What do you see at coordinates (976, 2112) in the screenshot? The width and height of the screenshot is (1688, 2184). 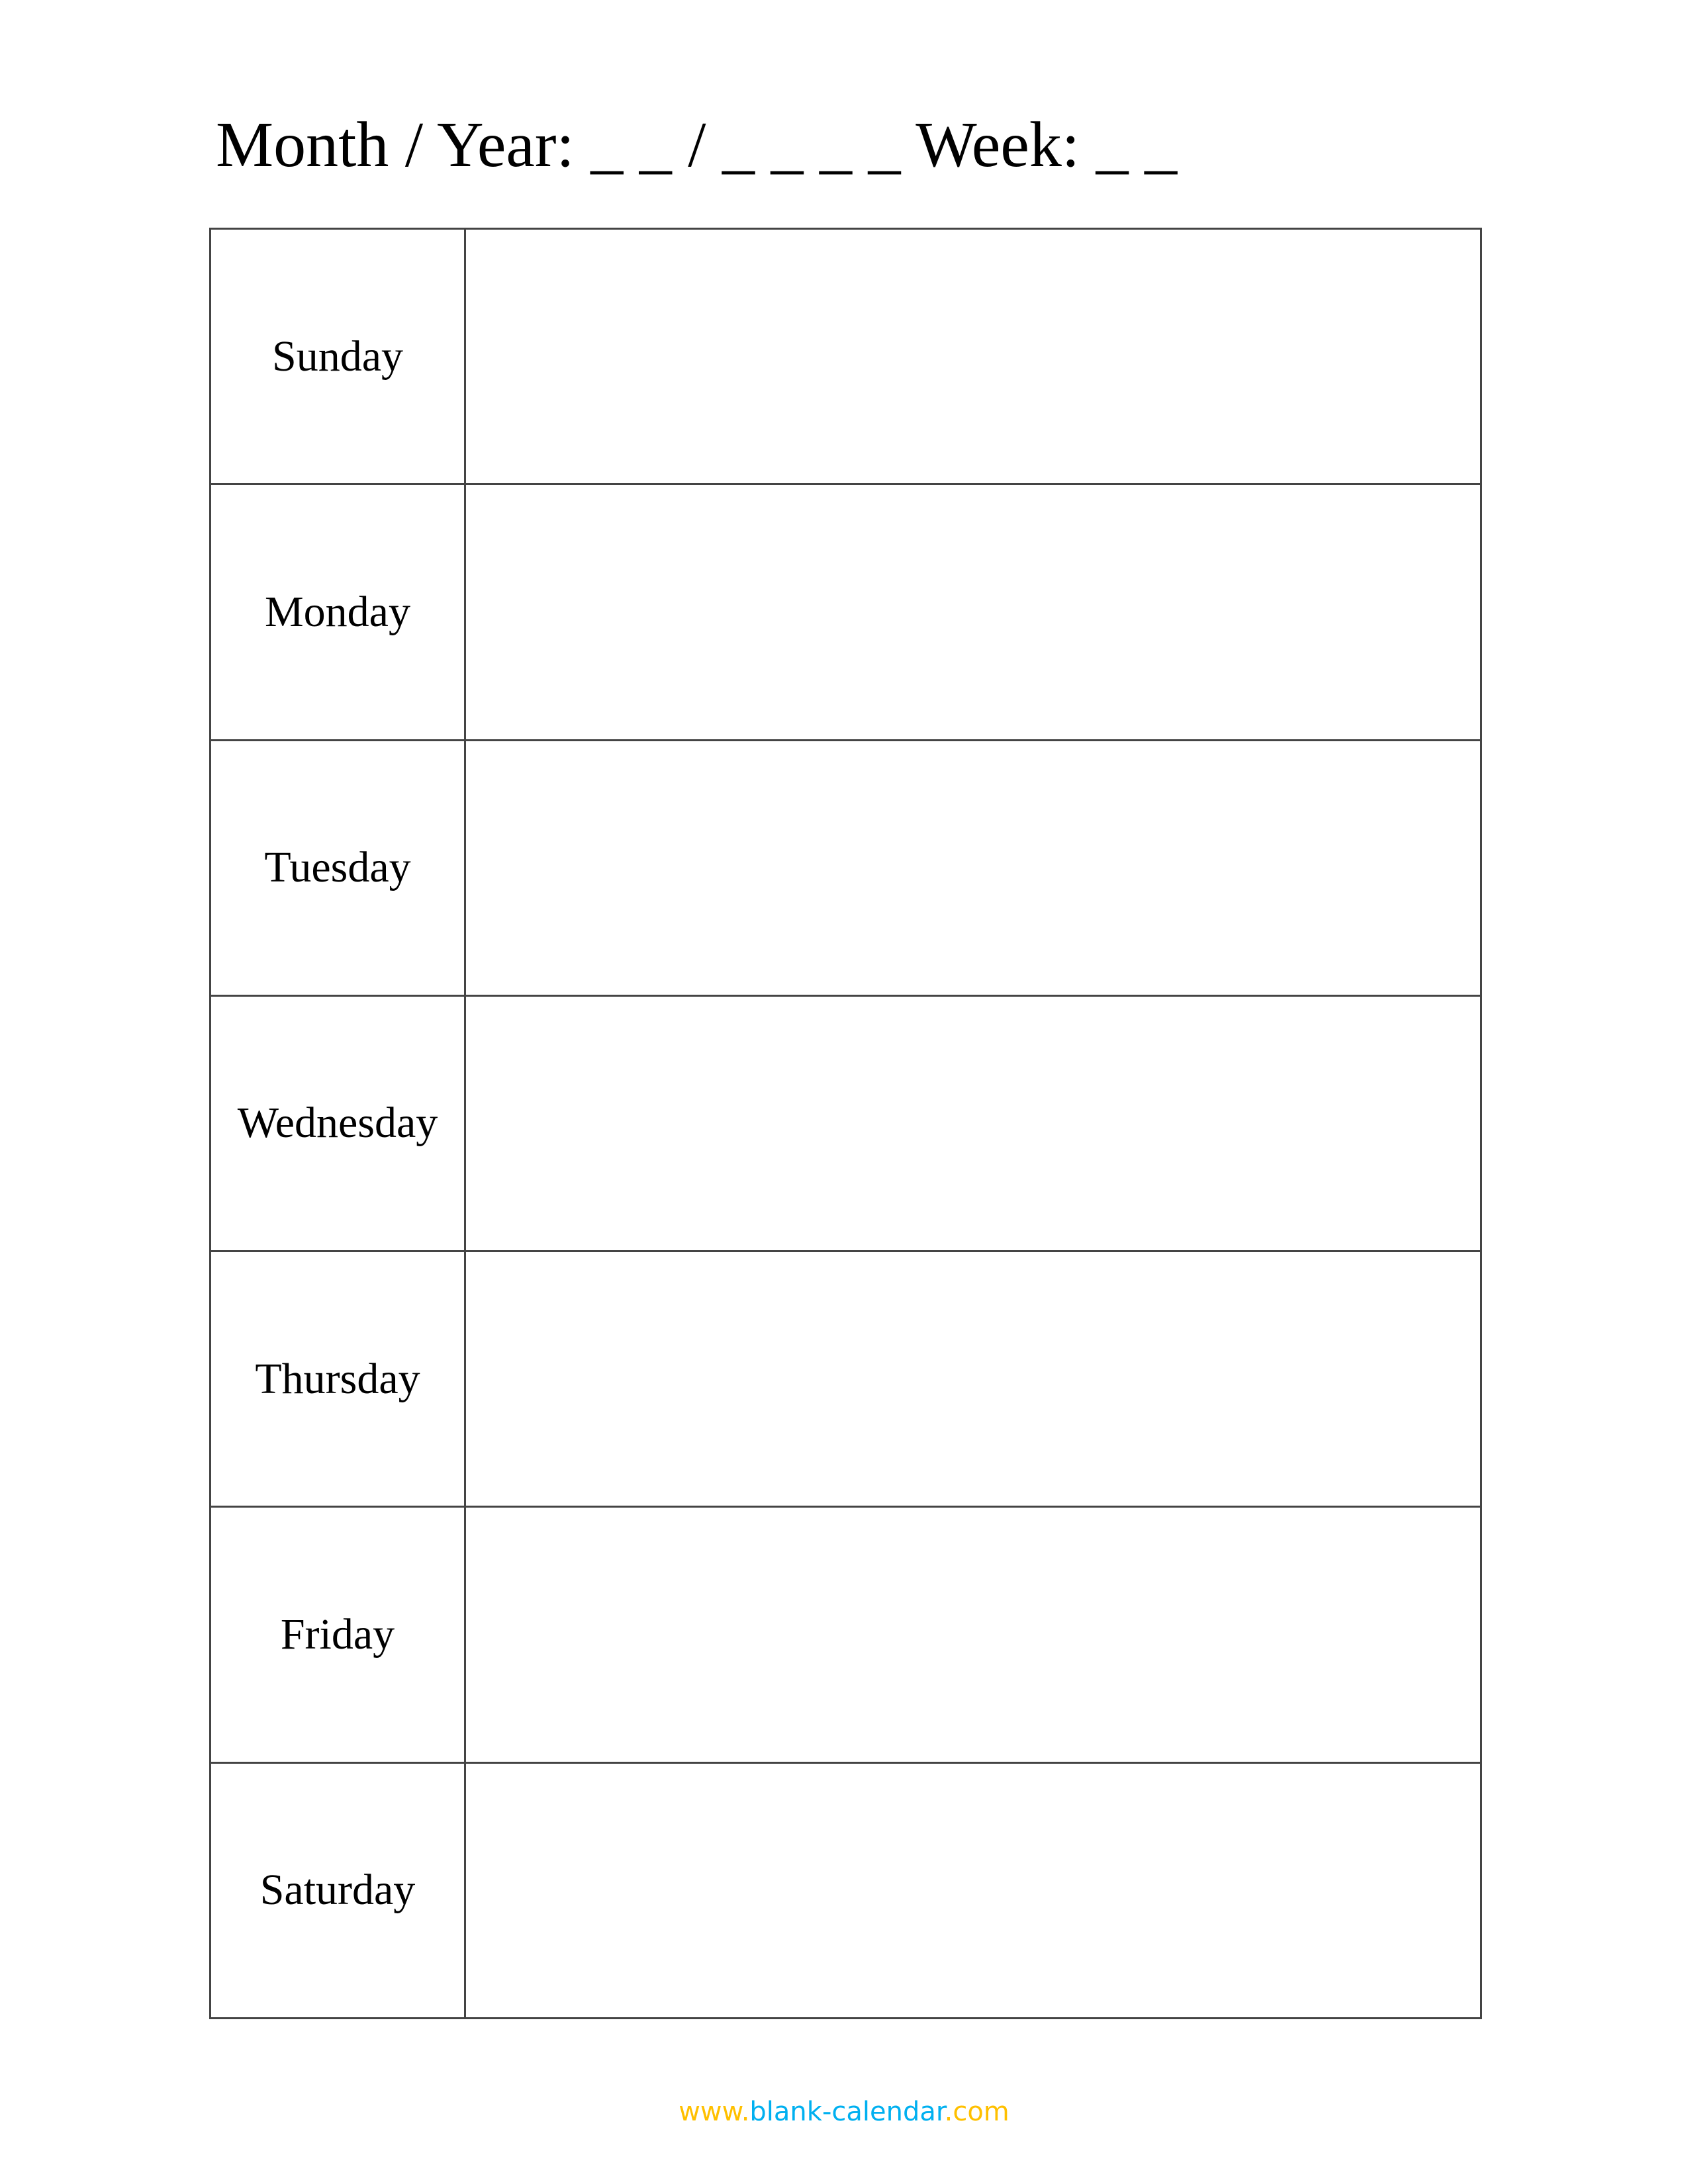 I see `footer-suffix: .com` at bounding box center [976, 2112].